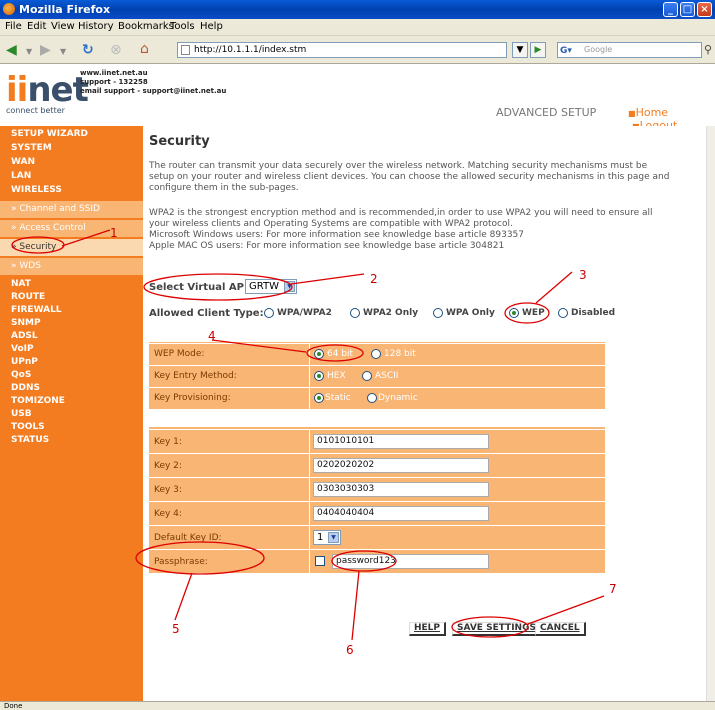 Image resolution: width=715 pixels, height=710 pixels. What do you see at coordinates (146, 26) in the screenshot?
I see `menu-bookmarks: Bookmarks` at bounding box center [146, 26].